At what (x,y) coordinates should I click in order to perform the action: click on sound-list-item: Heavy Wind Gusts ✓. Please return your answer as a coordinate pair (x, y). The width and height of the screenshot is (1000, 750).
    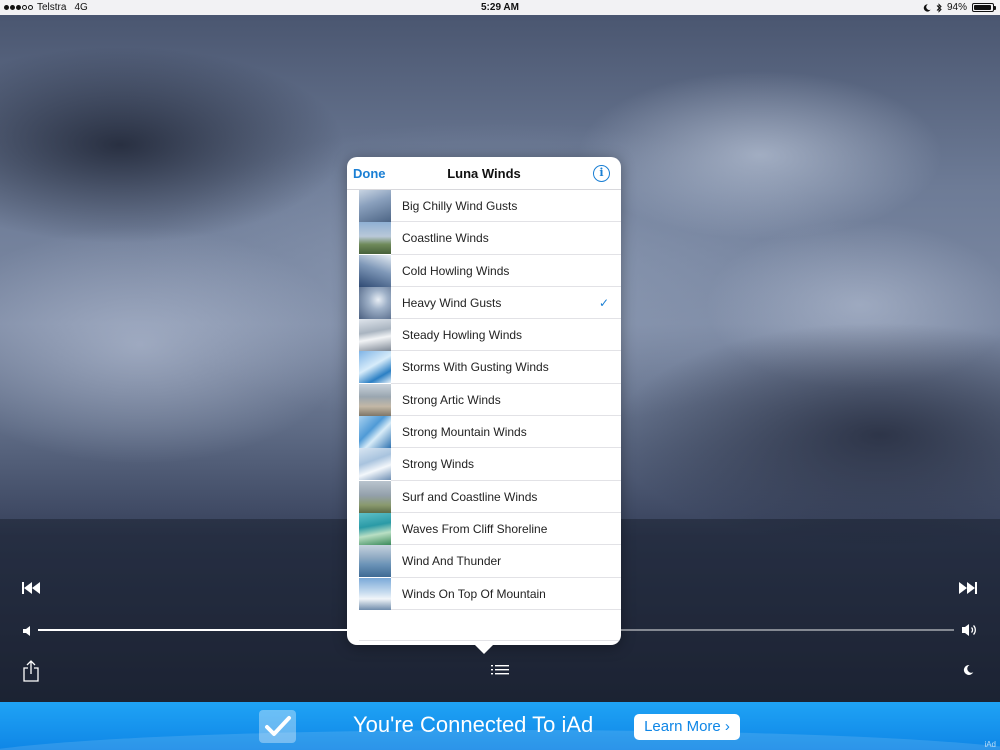
    Looking at the image, I should click on (484, 303).